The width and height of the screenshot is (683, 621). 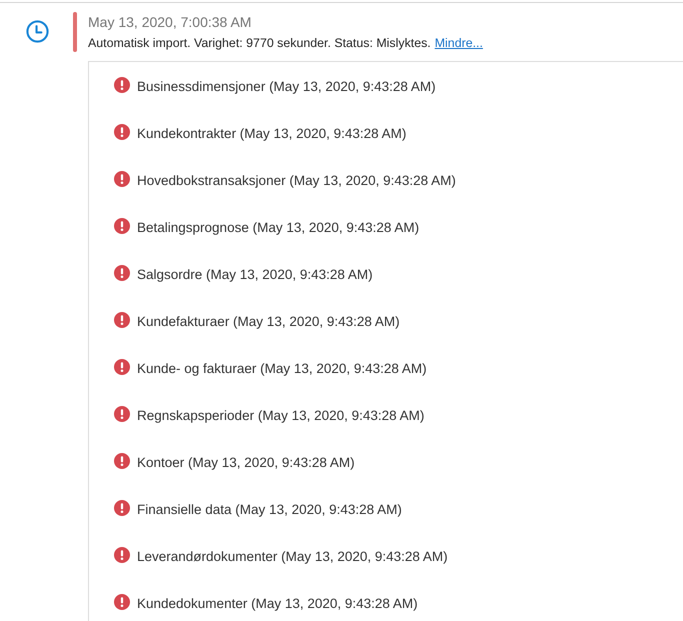 What do you see at coordinates (268, 321) in the screenshot?
I see `detail-item-text: Kundefakturaer (May 13, 2020, 9:43:28 AM)` at bounding box center [268, 321].